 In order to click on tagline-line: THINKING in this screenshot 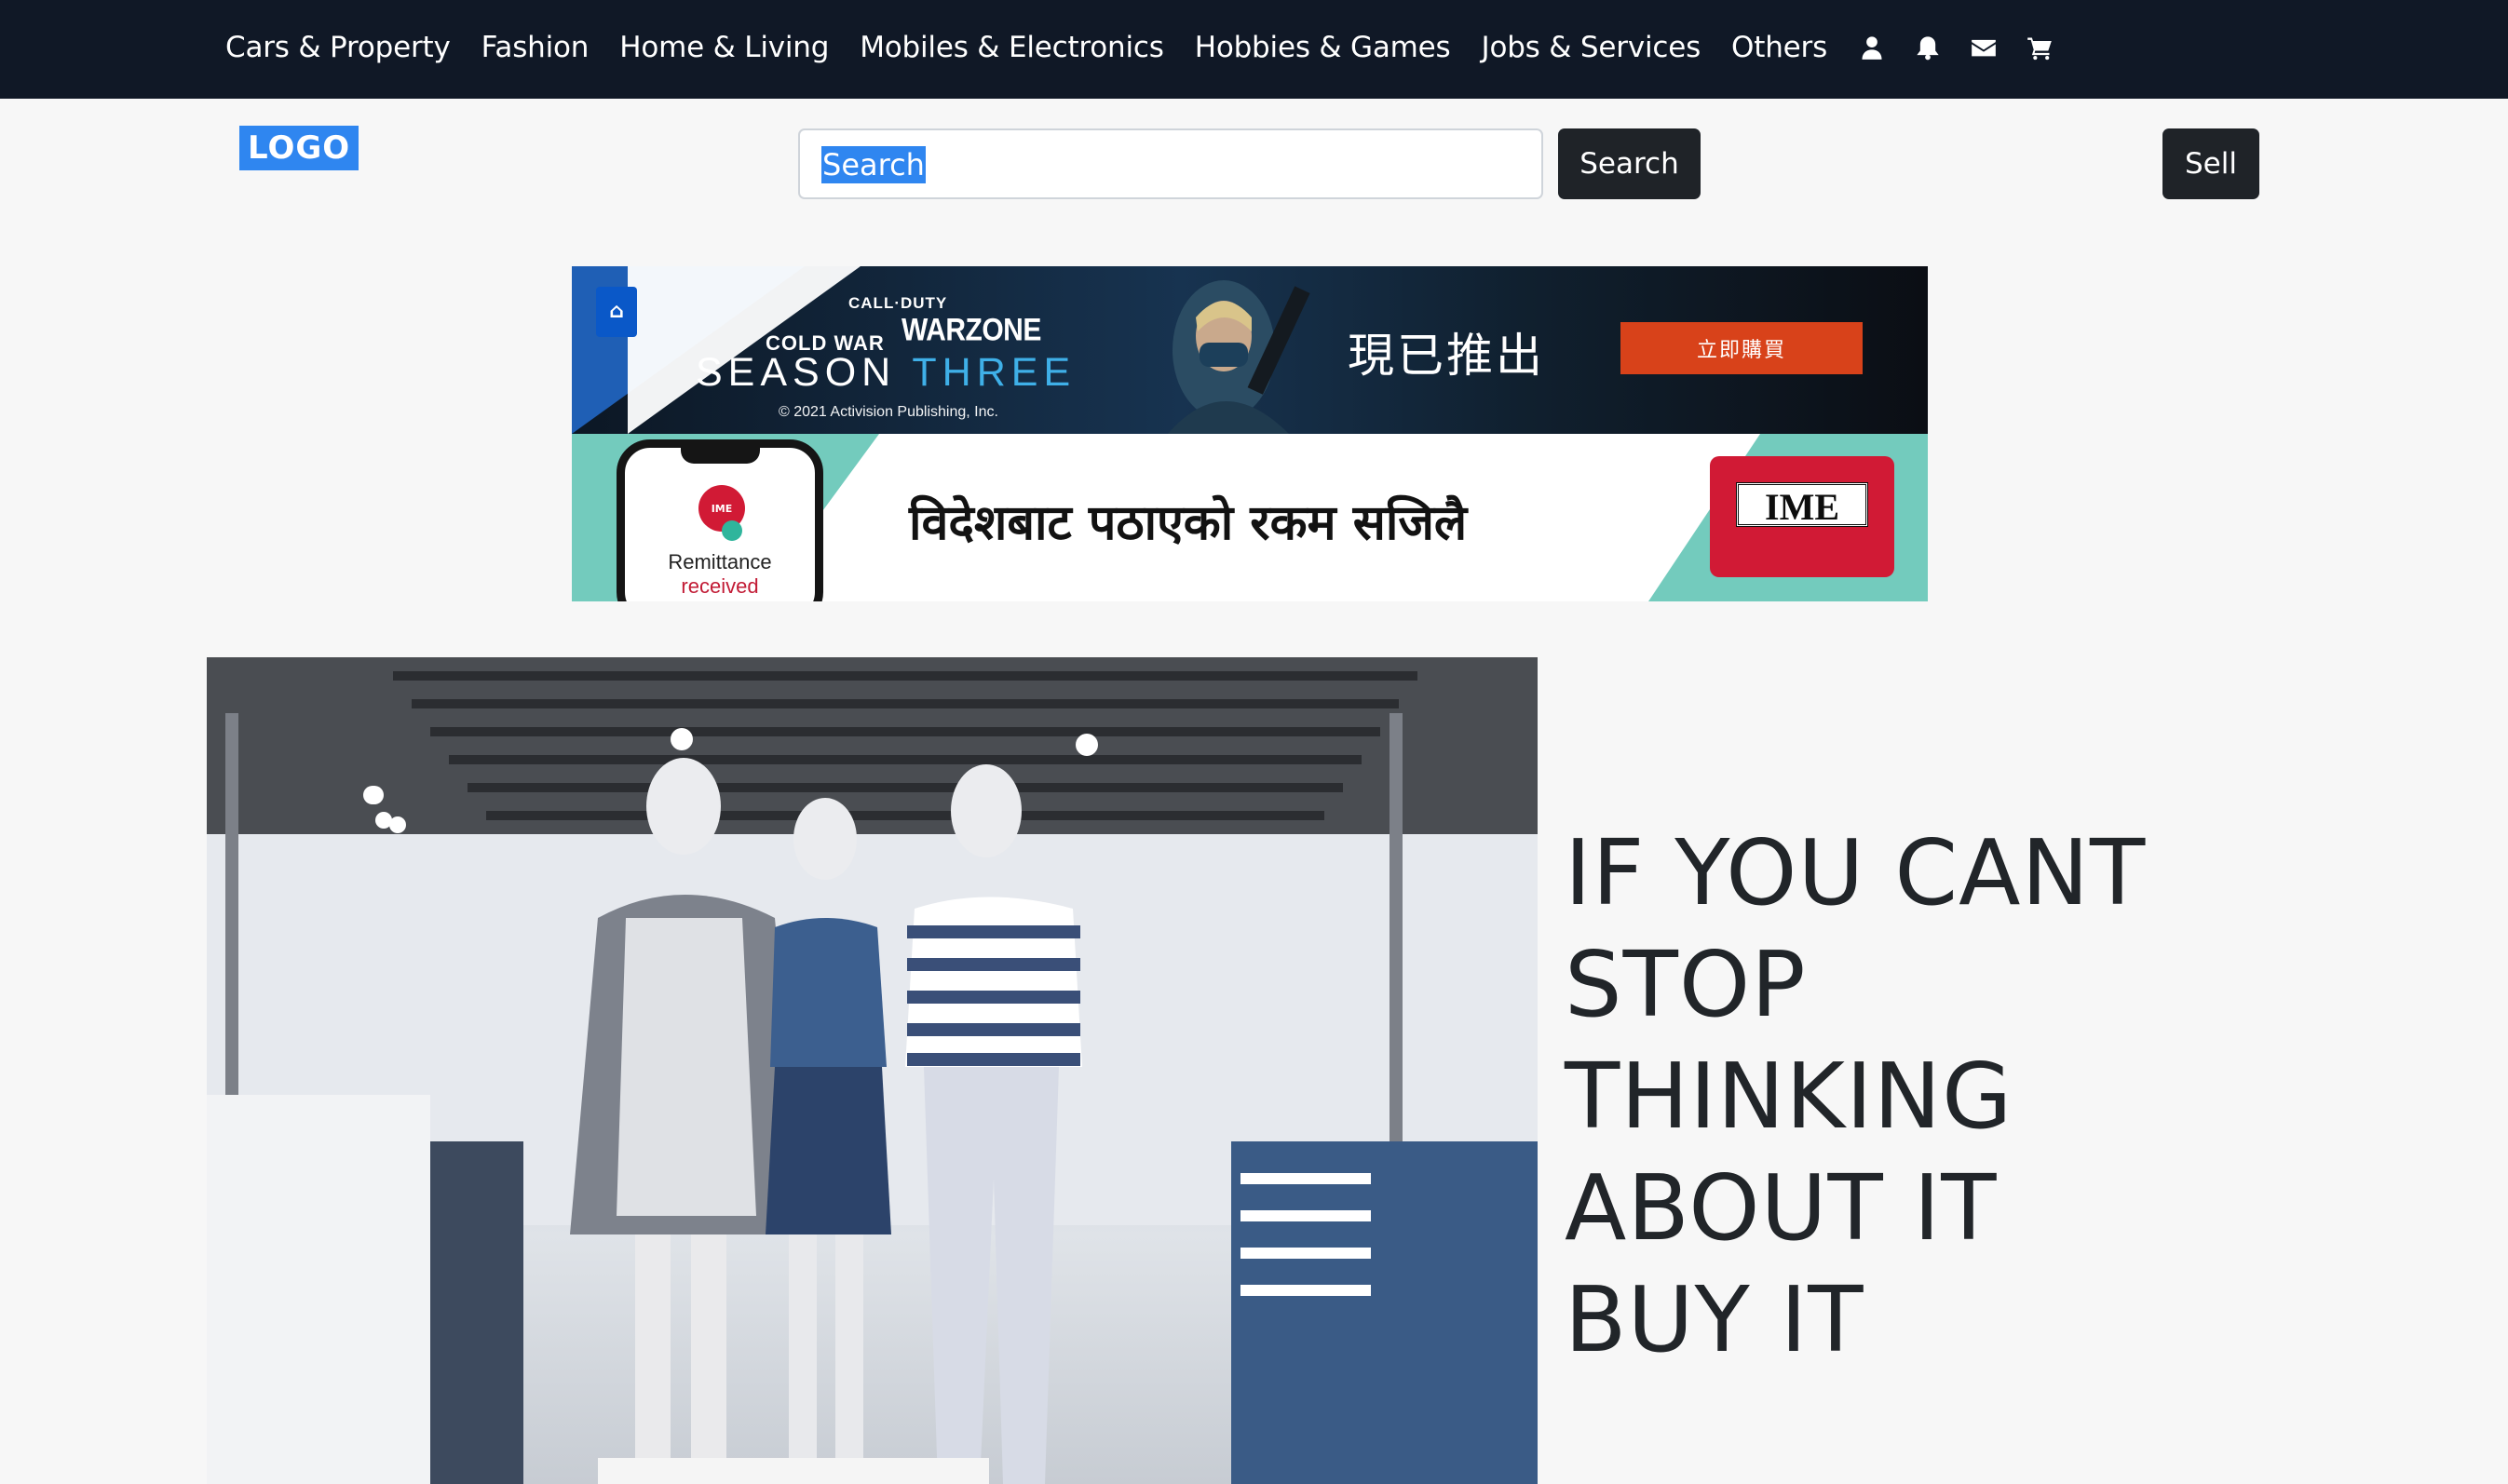, I will do `click(1789, 1096)`.